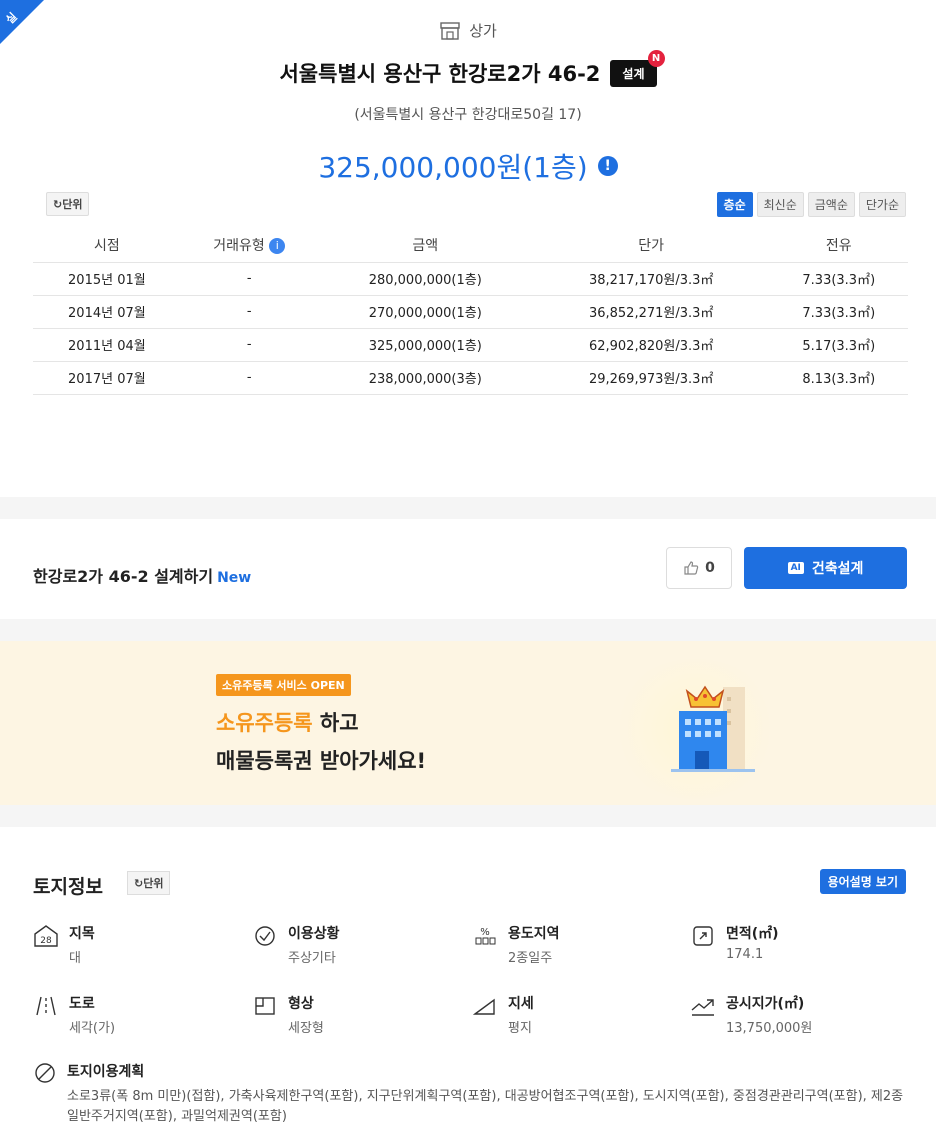  What do you see at coordinates (795, 568) in the screenshot?
I see `ai-icon: AI` at bounding box center [795, 568].